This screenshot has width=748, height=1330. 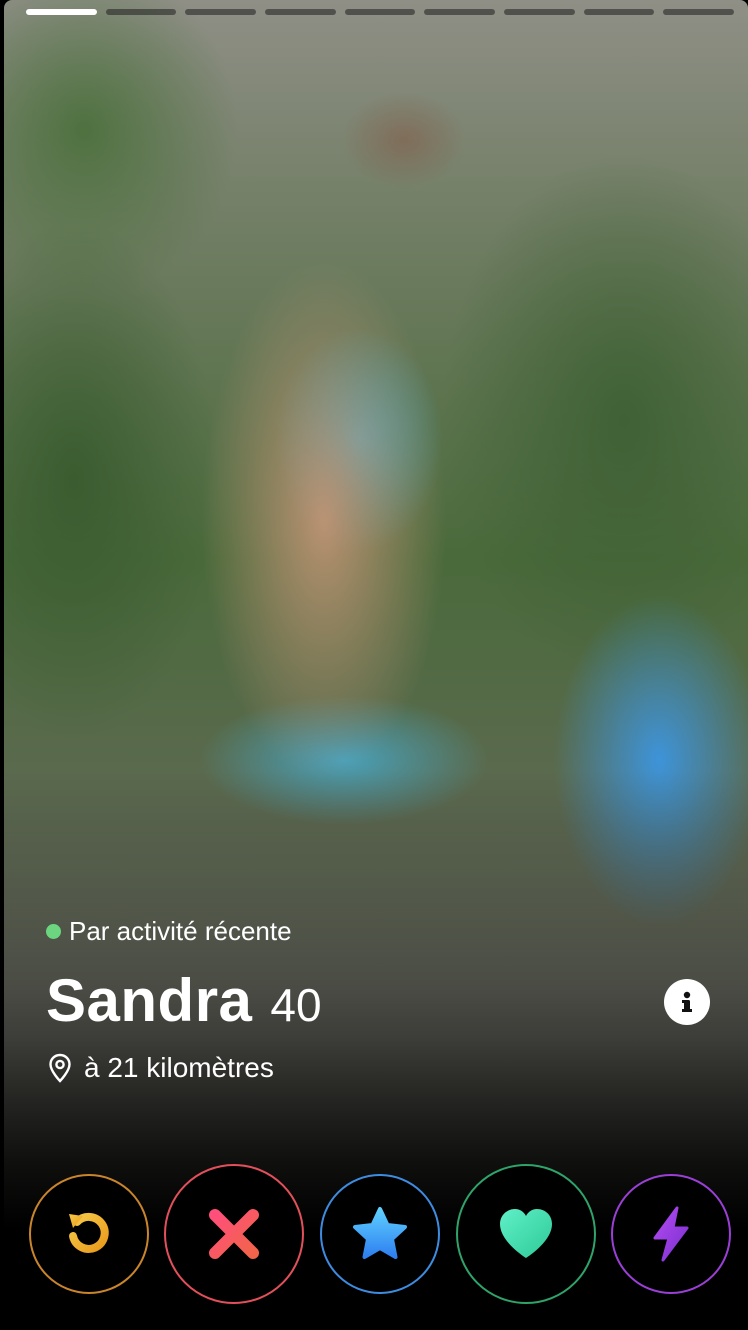 I want to click on info-button, so click(x=687, y=1002).